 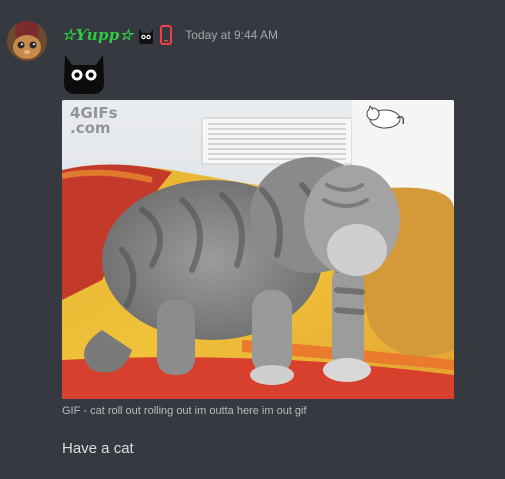 I want to click on black-cat-emoji, so click(x=84, y=72).